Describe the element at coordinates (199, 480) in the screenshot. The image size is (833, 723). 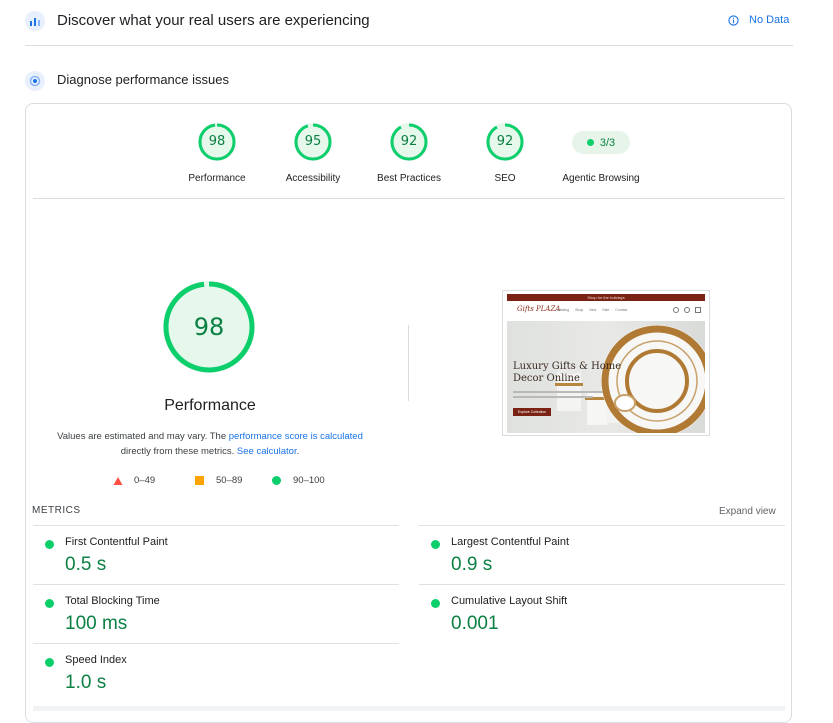
I see `average-square-icon` at that location.